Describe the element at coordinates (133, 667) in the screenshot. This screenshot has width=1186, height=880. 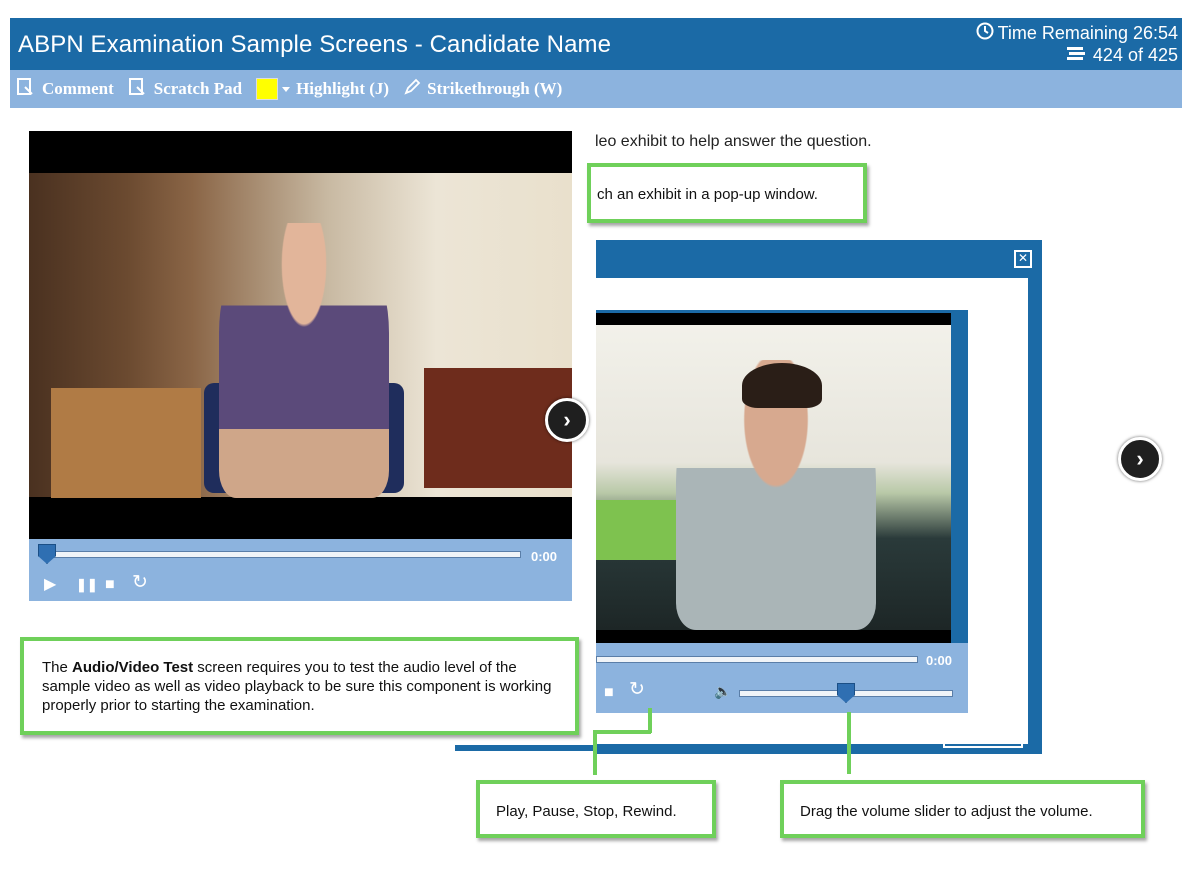
I see `callout-bold-term: Audio/Video Test` at that location.